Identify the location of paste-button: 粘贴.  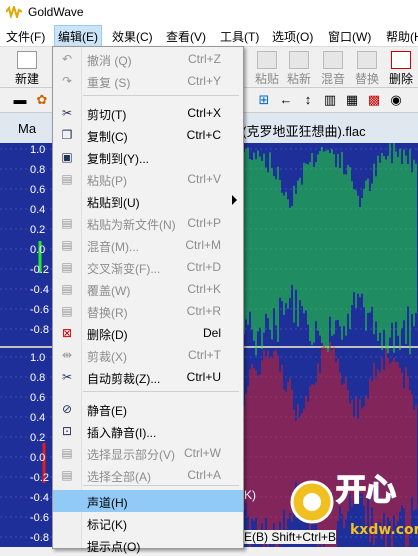
(267, 67).